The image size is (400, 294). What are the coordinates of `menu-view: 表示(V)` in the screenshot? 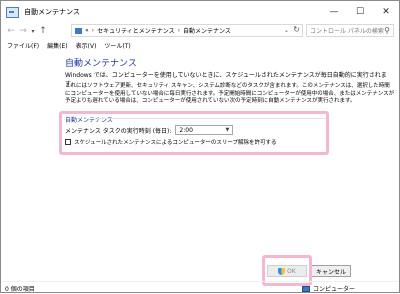 It's located at (86, 45).